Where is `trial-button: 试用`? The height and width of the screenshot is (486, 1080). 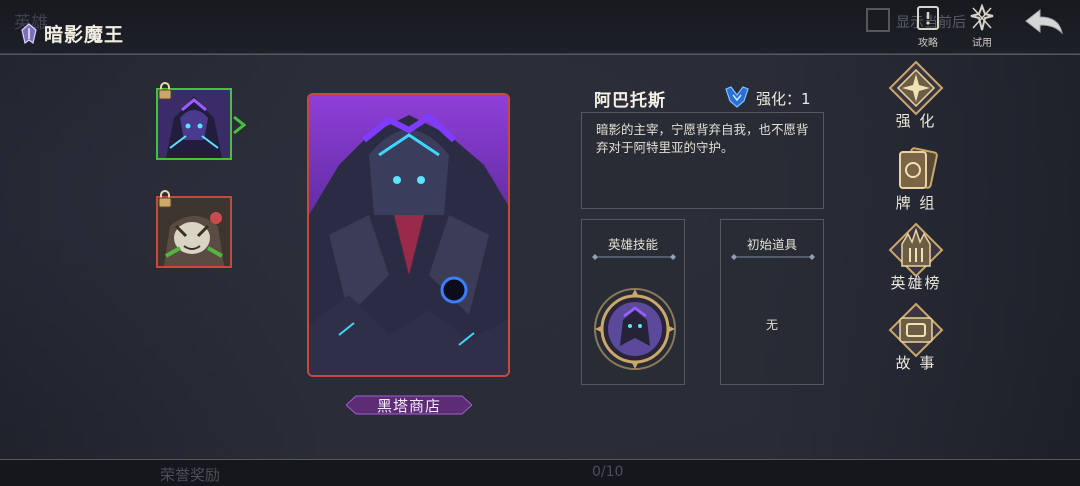 trial-button: 试用 is located at coordinates (982, 26).